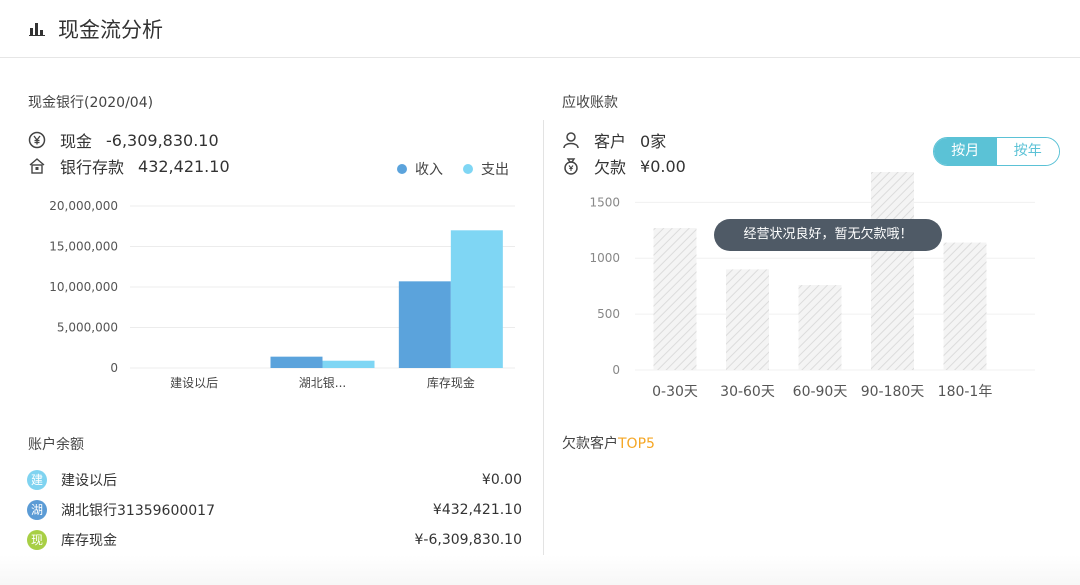  I want to click on bank-value: 432,421.10, so click(184, 166).